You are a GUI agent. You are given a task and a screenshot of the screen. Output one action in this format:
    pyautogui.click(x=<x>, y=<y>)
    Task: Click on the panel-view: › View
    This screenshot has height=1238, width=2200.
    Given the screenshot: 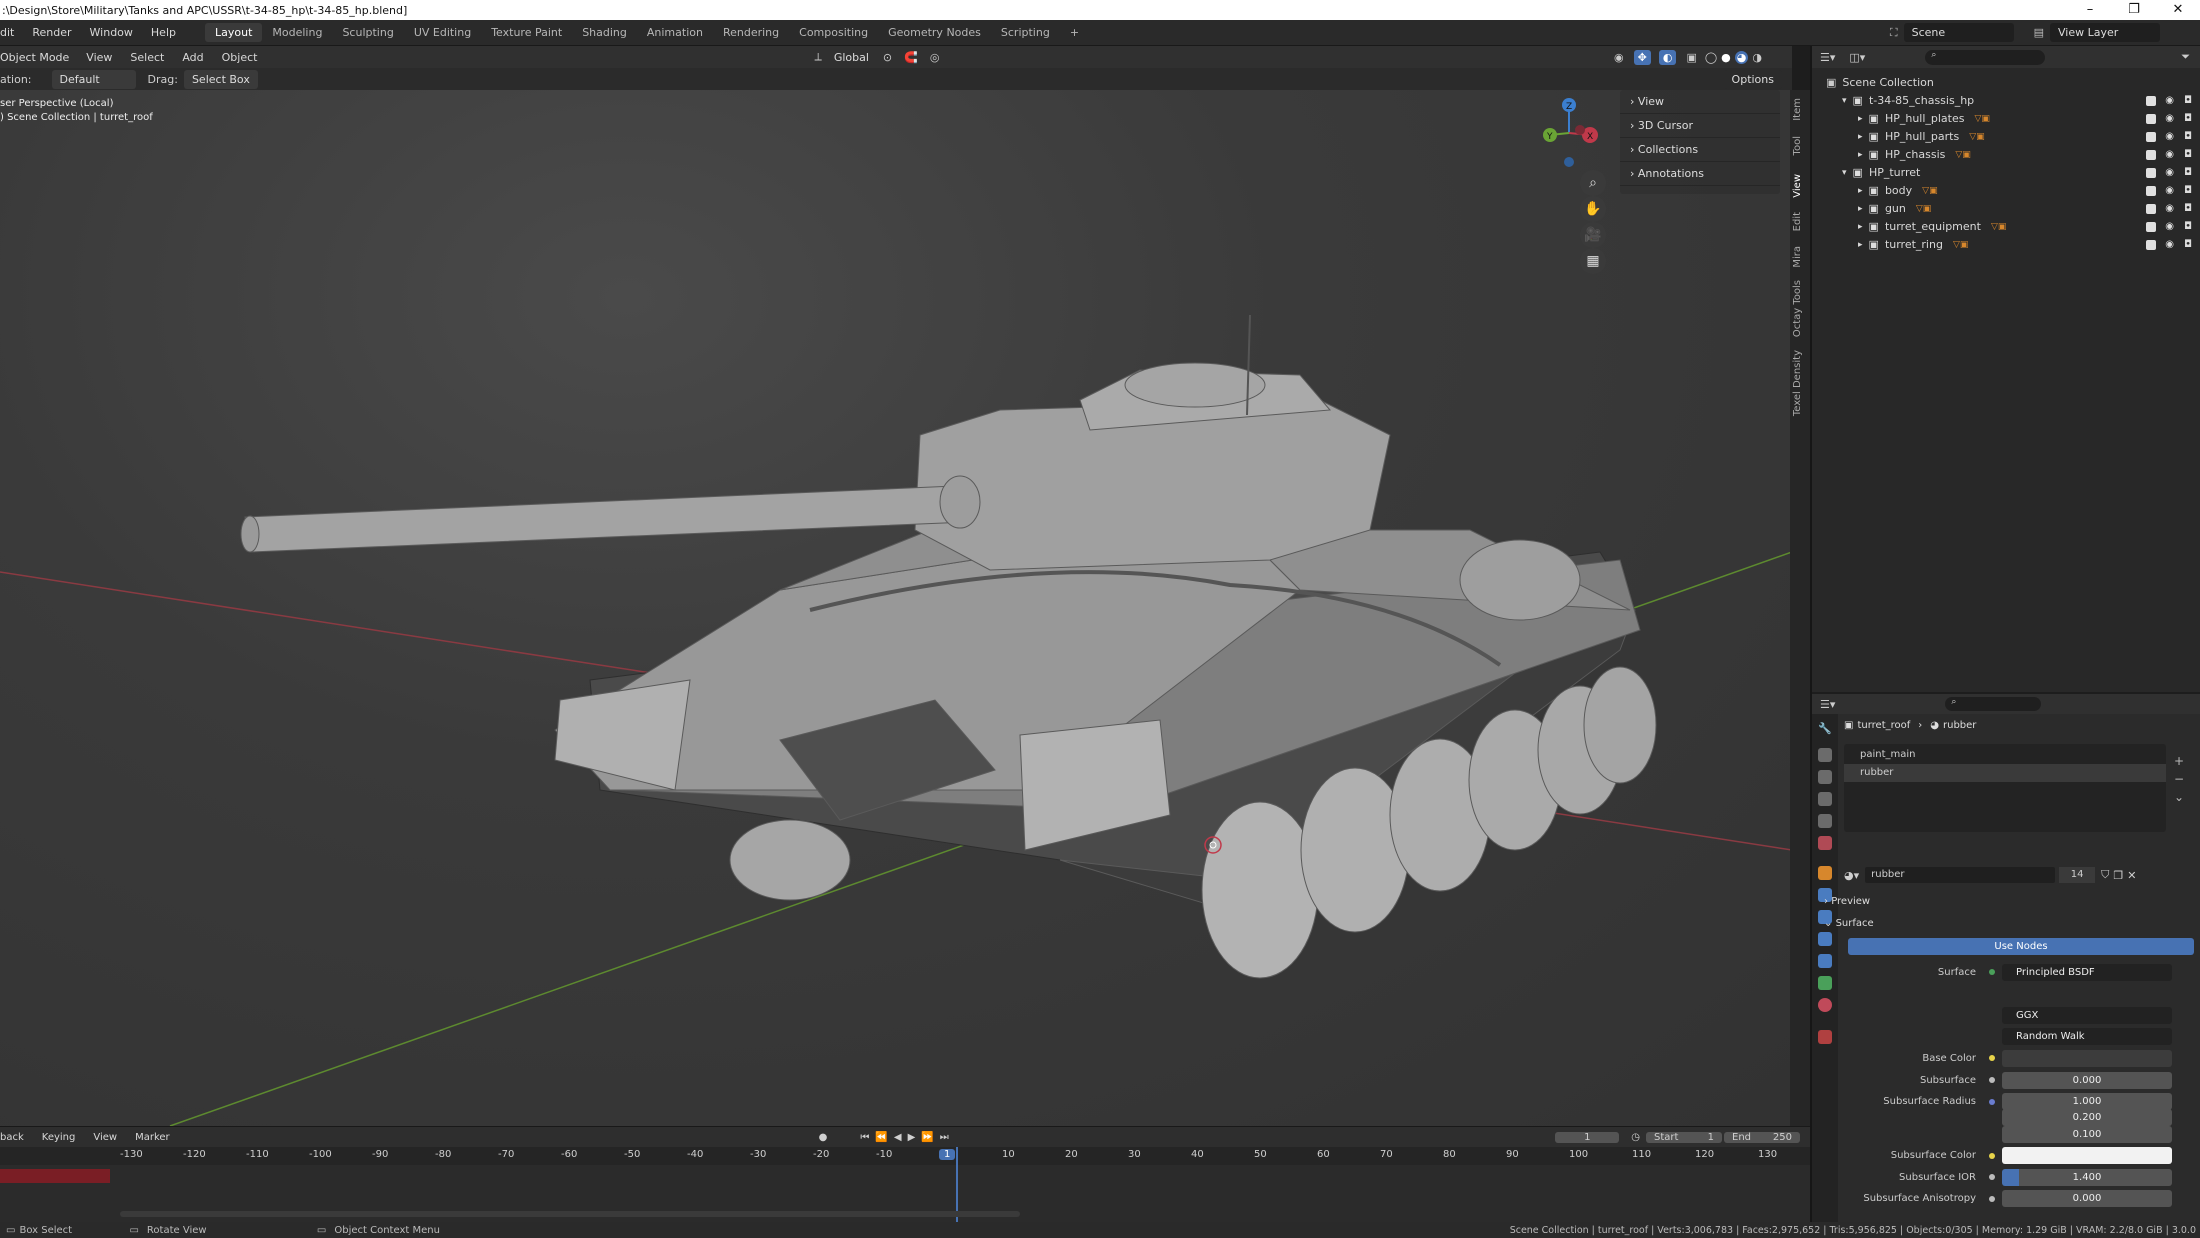 What is the action you would take?
    pyautogui.click(x=1700, y=102)
    